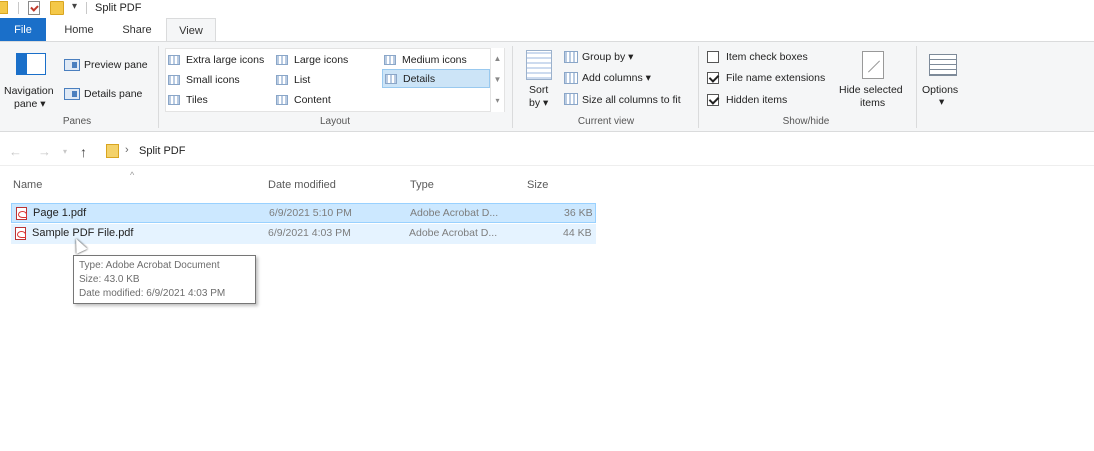 This screenshot has width=1094, height=451. I want to click on hidden-items-label: Hidden items, so click(756, 100).